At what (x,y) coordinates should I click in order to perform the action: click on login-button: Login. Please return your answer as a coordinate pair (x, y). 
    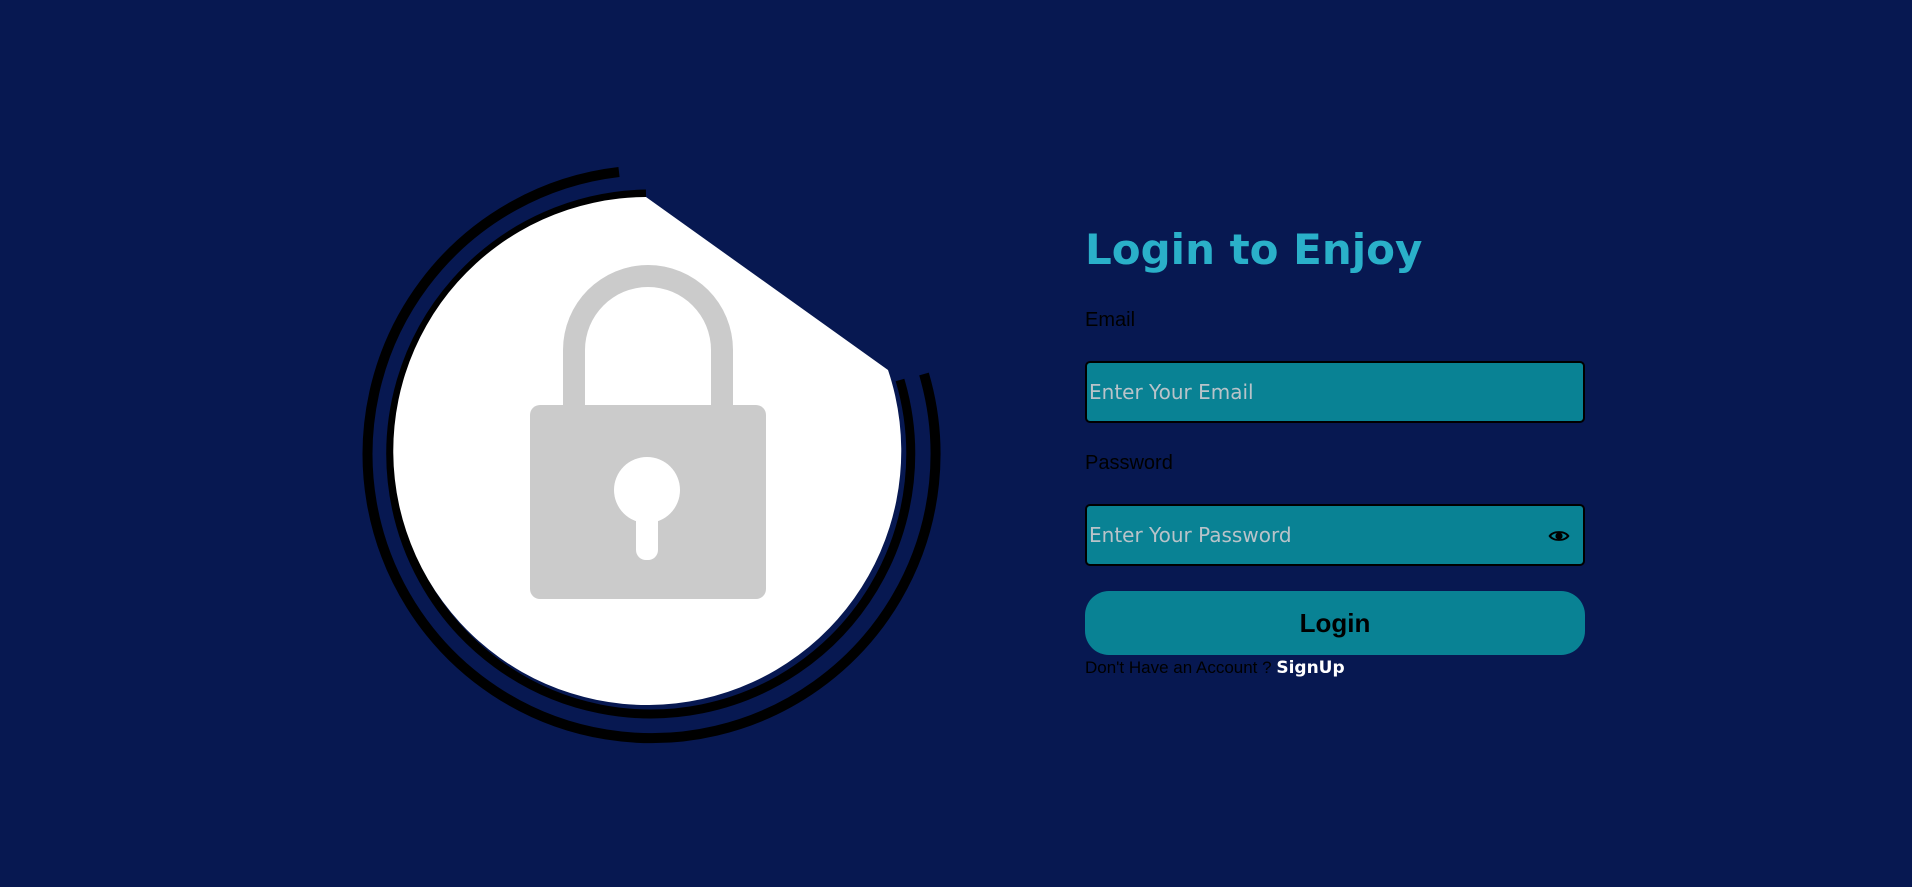
    Looking at the image, I should click on (1335, 623).